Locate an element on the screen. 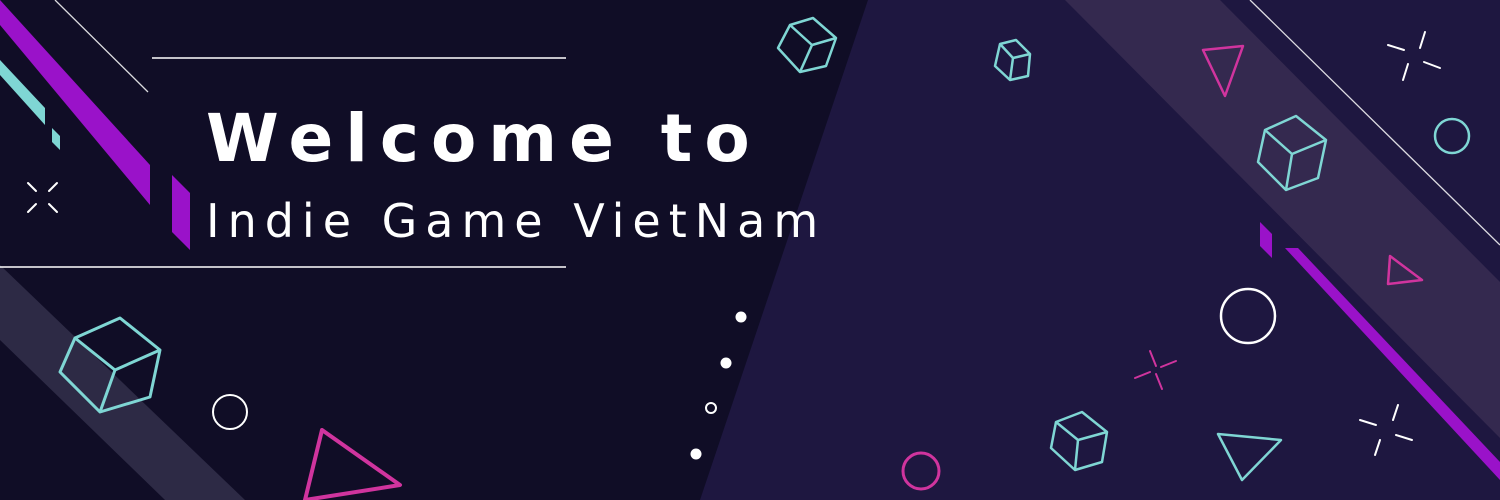 This screenshot has width=1500, height=500. welcome-title: Welcome to is located at coordinates (484, 138).